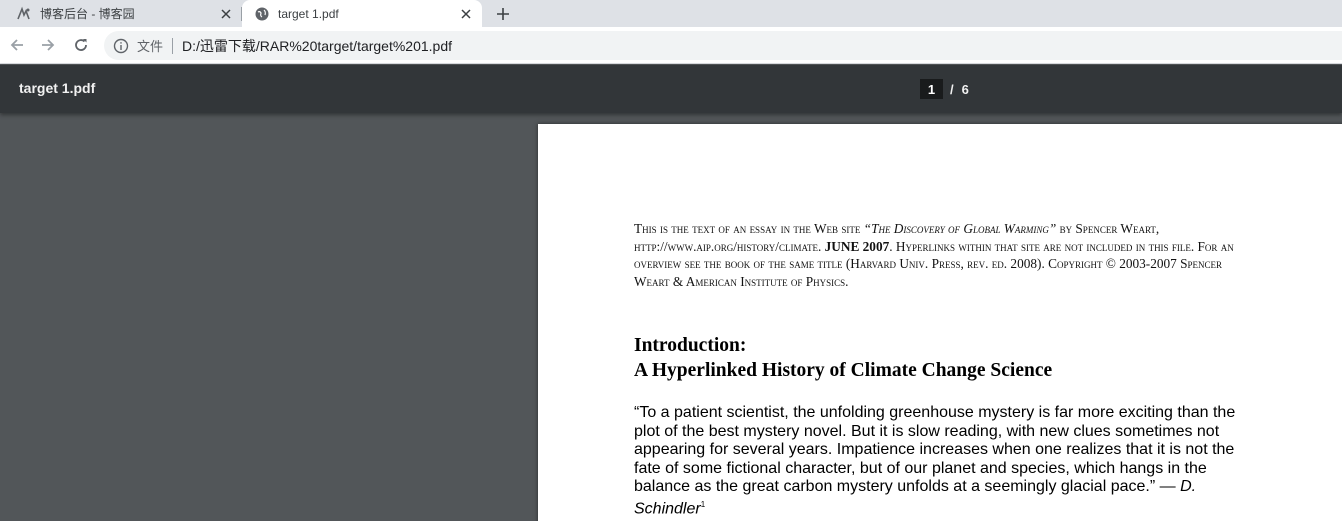 This screenshot has height=521, width=1342. Describe the element at coordinates (308, 13) in the screenshot. I see `tab-title: target 1.pdf` at that location.